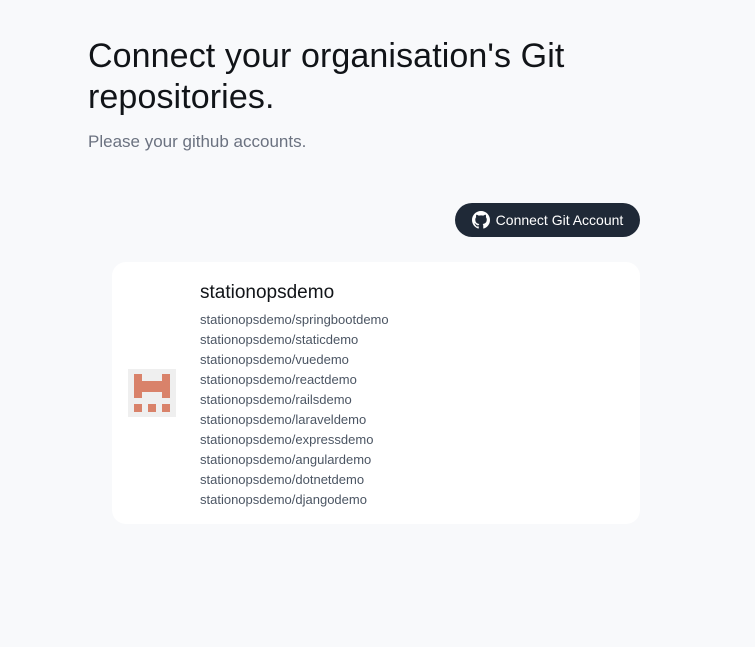 This screenshot has height=647, width=755. I want to click on account-name: stationopsdemo, so click(267, 292).